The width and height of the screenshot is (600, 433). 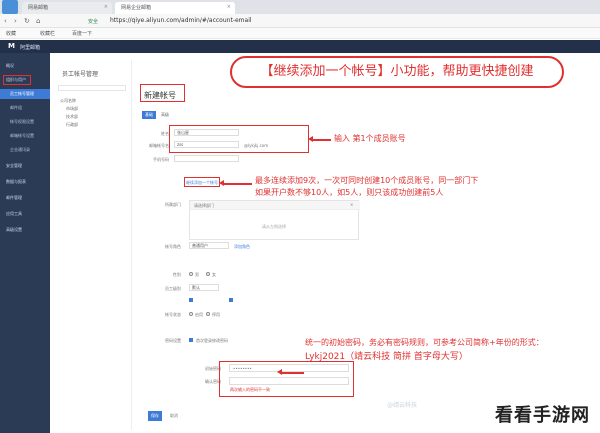 I want to click on tree-item: 行政部, so click(x=72, y=125).